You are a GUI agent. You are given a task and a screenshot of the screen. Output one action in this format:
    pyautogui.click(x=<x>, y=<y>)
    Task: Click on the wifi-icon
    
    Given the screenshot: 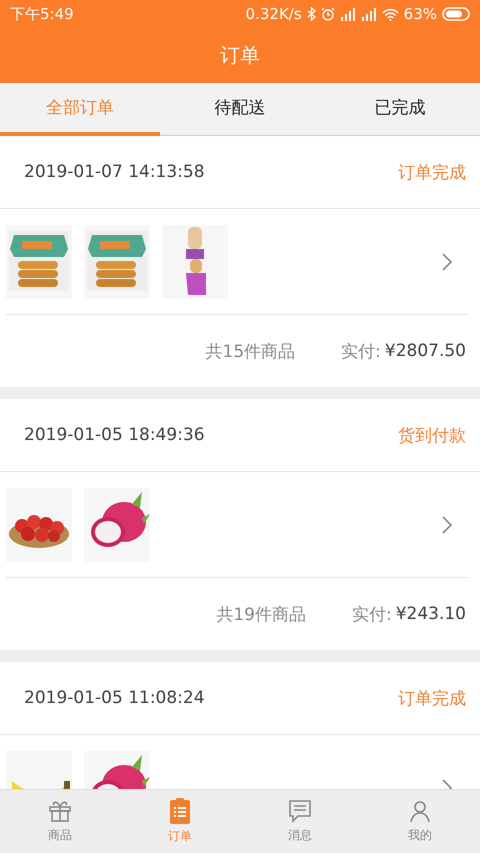 What is the action you would take?
    pyautogui.click(x=390, y=14)
    